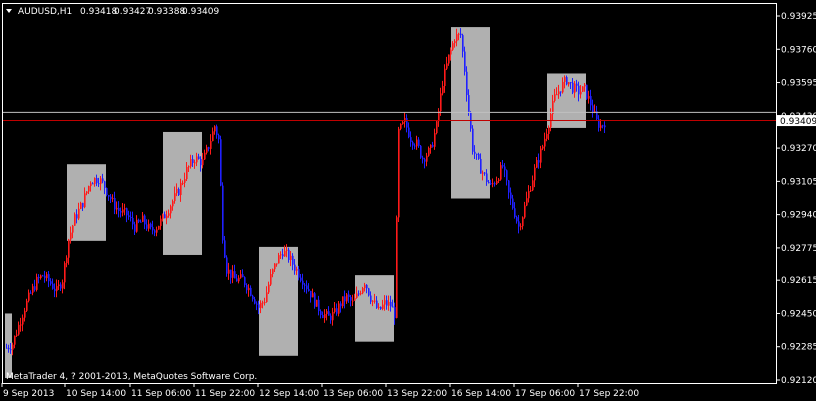 This screenshot has width=816, height=401. What do you see at coordinates (798, 122) in the screenshot?
I see `price-tag-value: 0.93409` at bounding box center [798, 122].